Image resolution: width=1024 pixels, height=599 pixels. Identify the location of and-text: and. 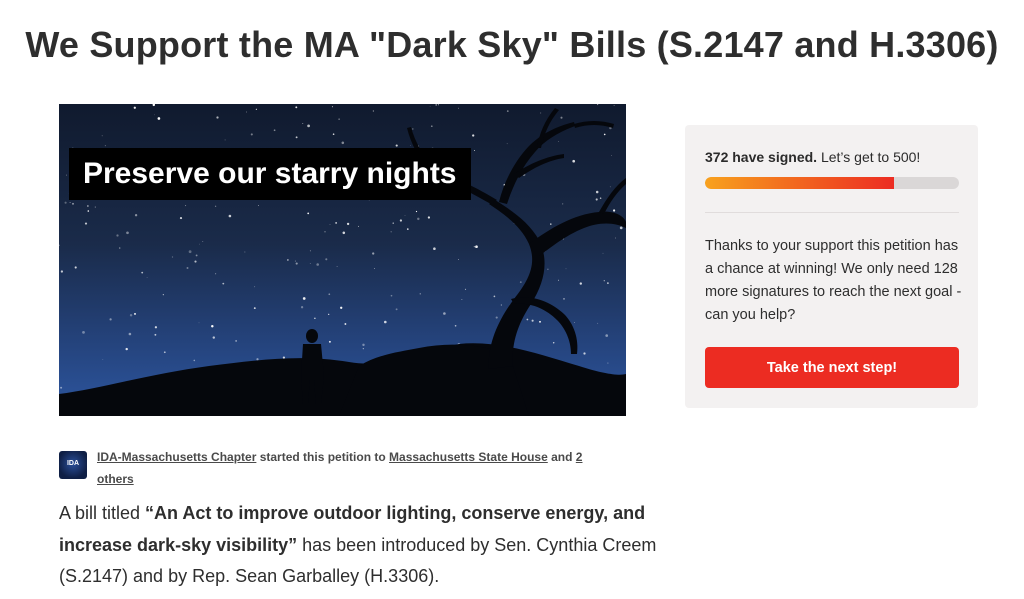
(561, 457).